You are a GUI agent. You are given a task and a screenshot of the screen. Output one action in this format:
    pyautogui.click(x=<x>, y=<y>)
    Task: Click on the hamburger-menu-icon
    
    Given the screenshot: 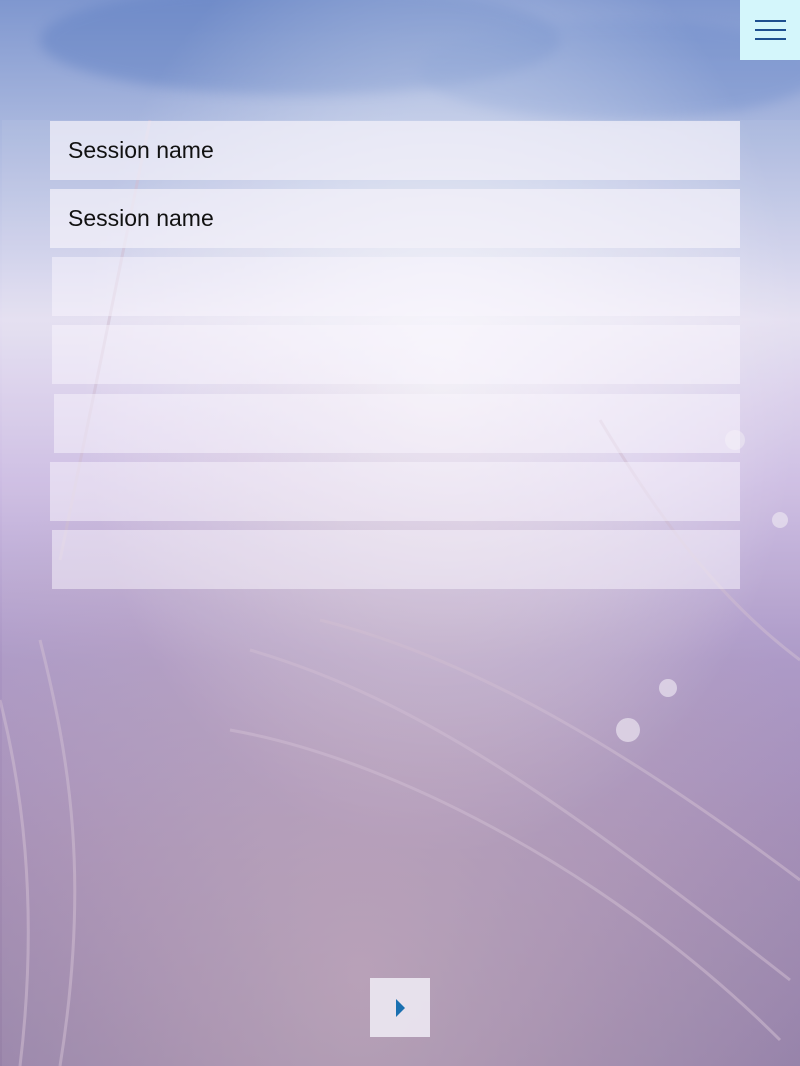 What is the action you would take?
    pyautogui.click(x=770, y=21)
    